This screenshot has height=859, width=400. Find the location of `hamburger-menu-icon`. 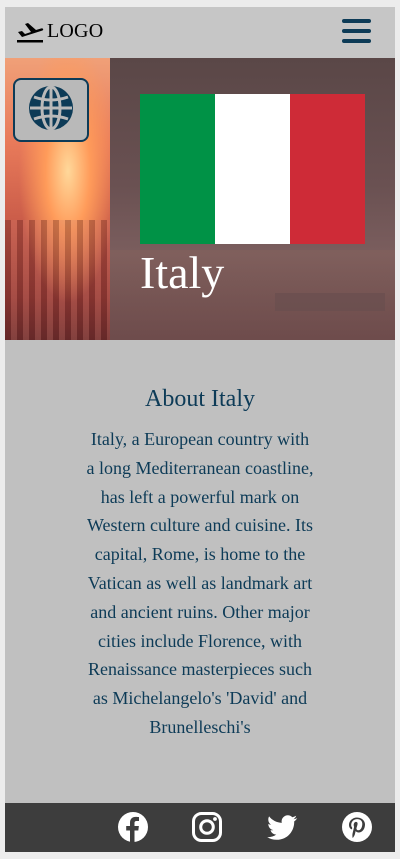

hamburger-menu-icon is located at coordinates (356, 32).